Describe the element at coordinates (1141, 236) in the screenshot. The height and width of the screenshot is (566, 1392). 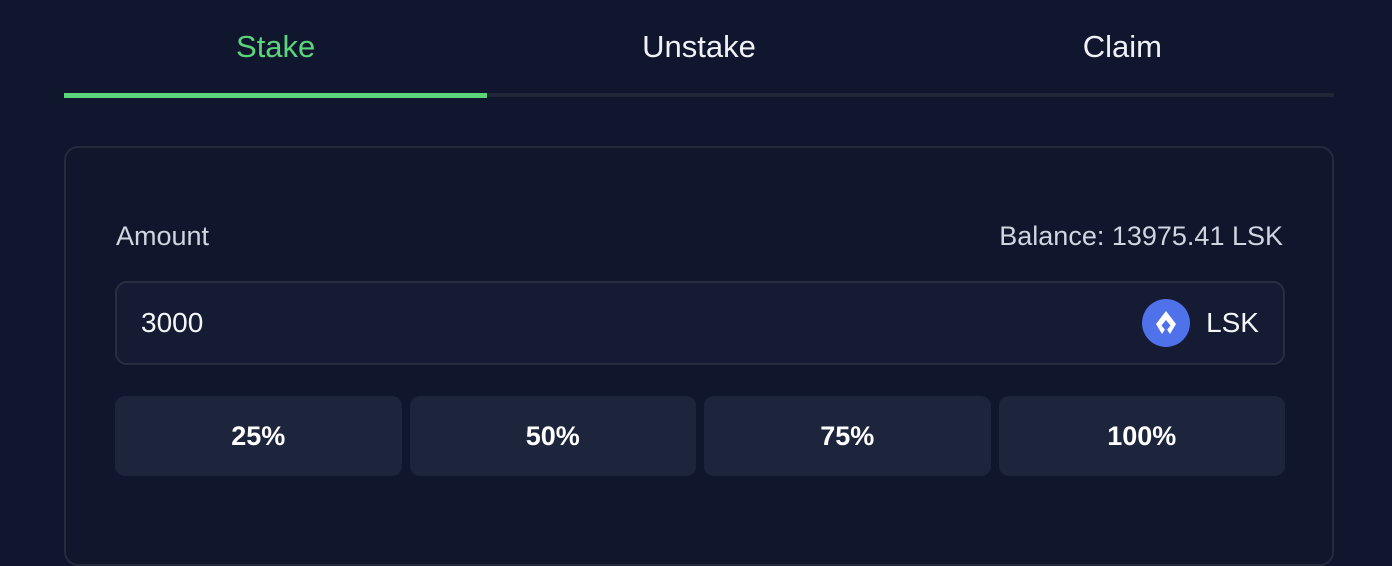
I see `balance-text: Balance: 13975.41 LSK` at that location.